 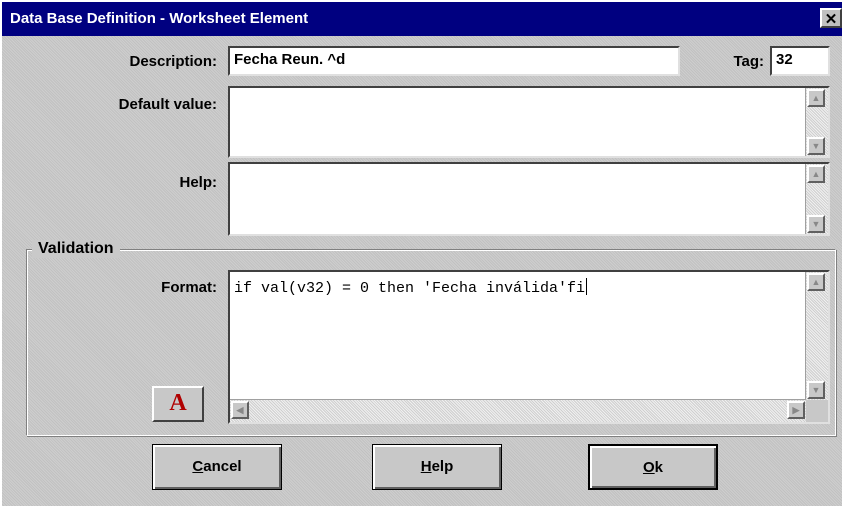 What do you see at coordinates (198, 182) in the screenshot?
I see `help-label: Help:` at bounding box center [198, 182].